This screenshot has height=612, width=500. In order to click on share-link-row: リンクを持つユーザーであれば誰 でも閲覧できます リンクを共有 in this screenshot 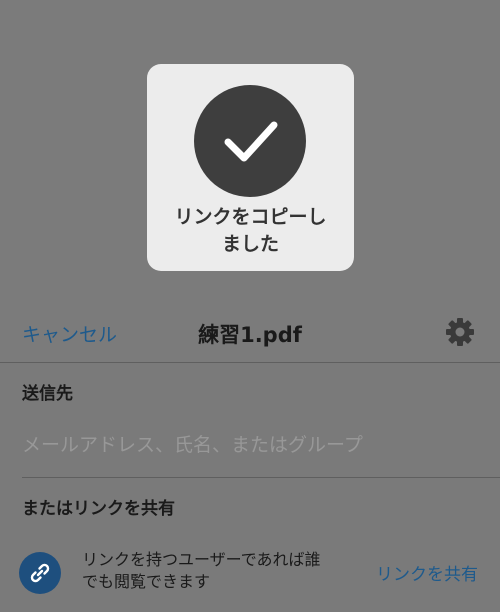, I will do `click(250, 574)`.